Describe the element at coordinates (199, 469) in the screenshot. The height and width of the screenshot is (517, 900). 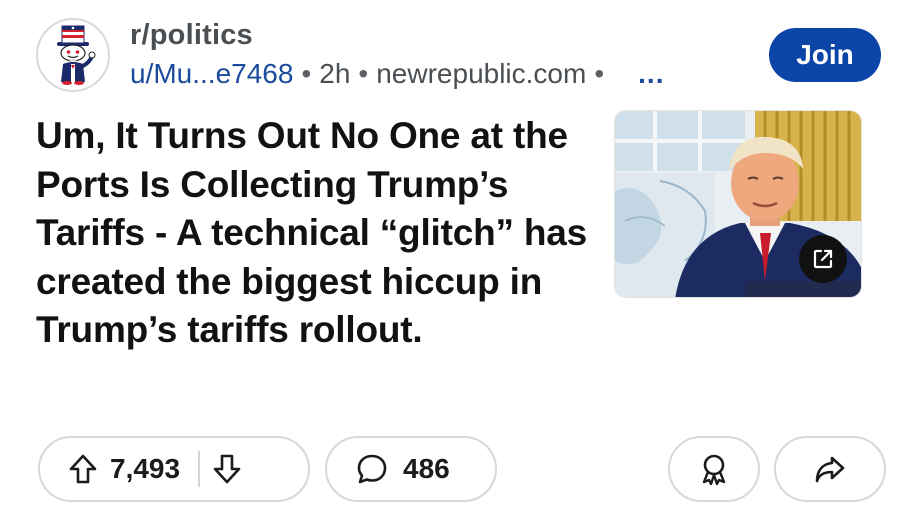
I see `vote-divider` at that location.